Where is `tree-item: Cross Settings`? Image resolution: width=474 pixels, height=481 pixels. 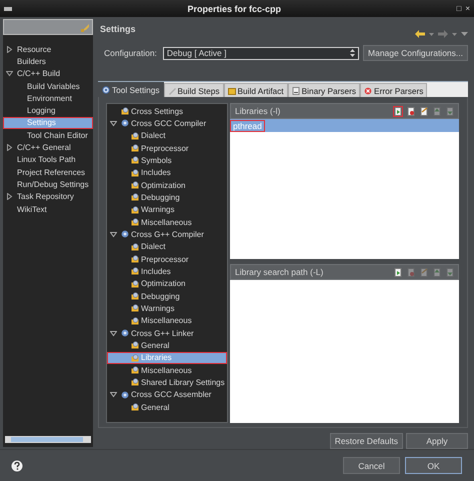
tree-item: Cross Settings is located at coordinates (167, 111).